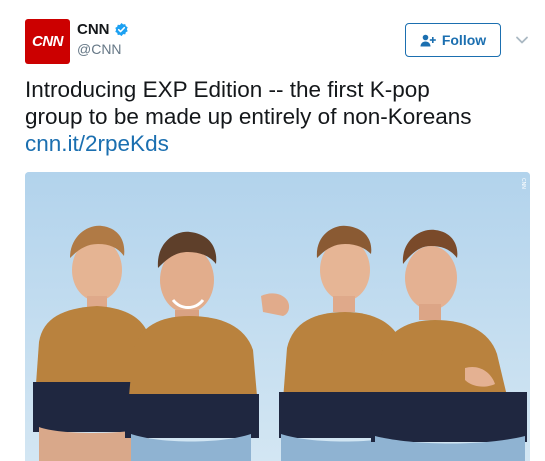 The height and width of the screenshot is (461, 545). Describe the element at coordinates (103, 49) in the screenshot. I see `user-handle: @CNN` at that location.